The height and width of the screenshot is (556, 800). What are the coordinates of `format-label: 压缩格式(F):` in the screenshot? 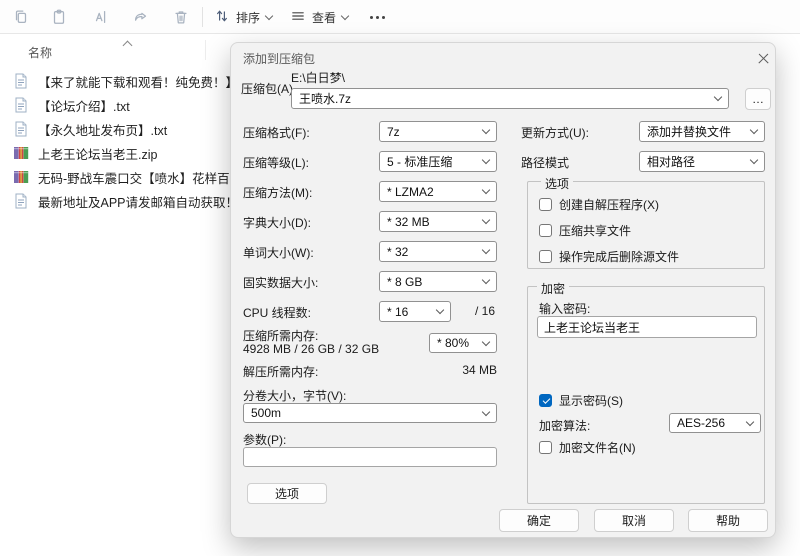 It's located at (276, 133).